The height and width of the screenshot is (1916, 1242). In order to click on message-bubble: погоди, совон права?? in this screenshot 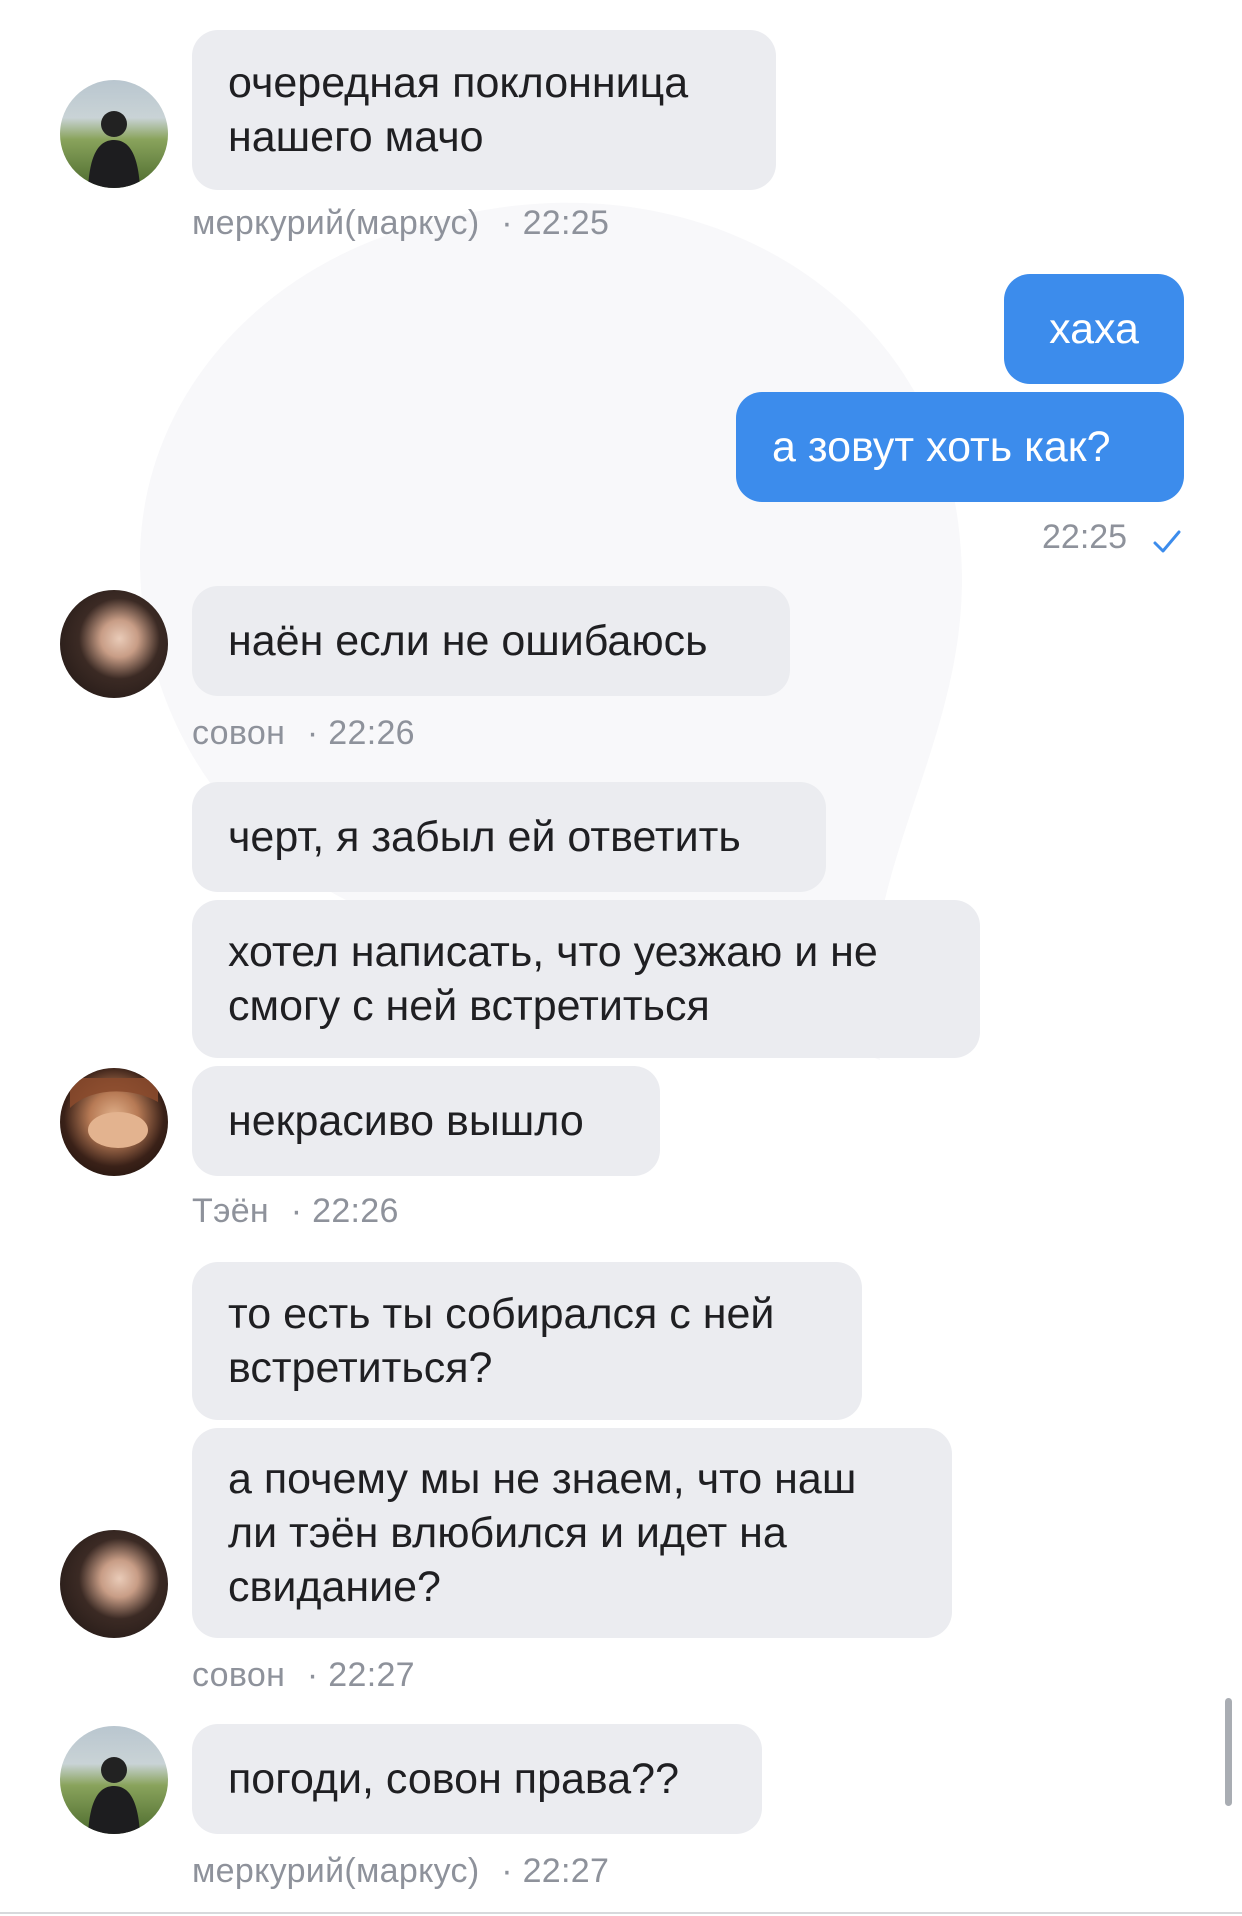, I will do `click(477, 1779)`.